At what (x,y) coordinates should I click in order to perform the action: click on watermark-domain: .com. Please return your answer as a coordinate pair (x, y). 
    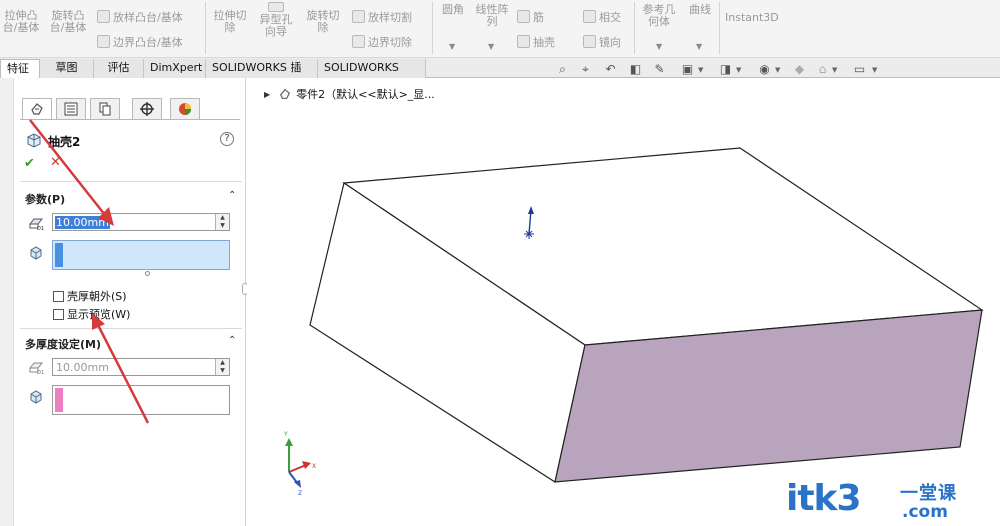
    Looking at the image, I should click on (925, 512).